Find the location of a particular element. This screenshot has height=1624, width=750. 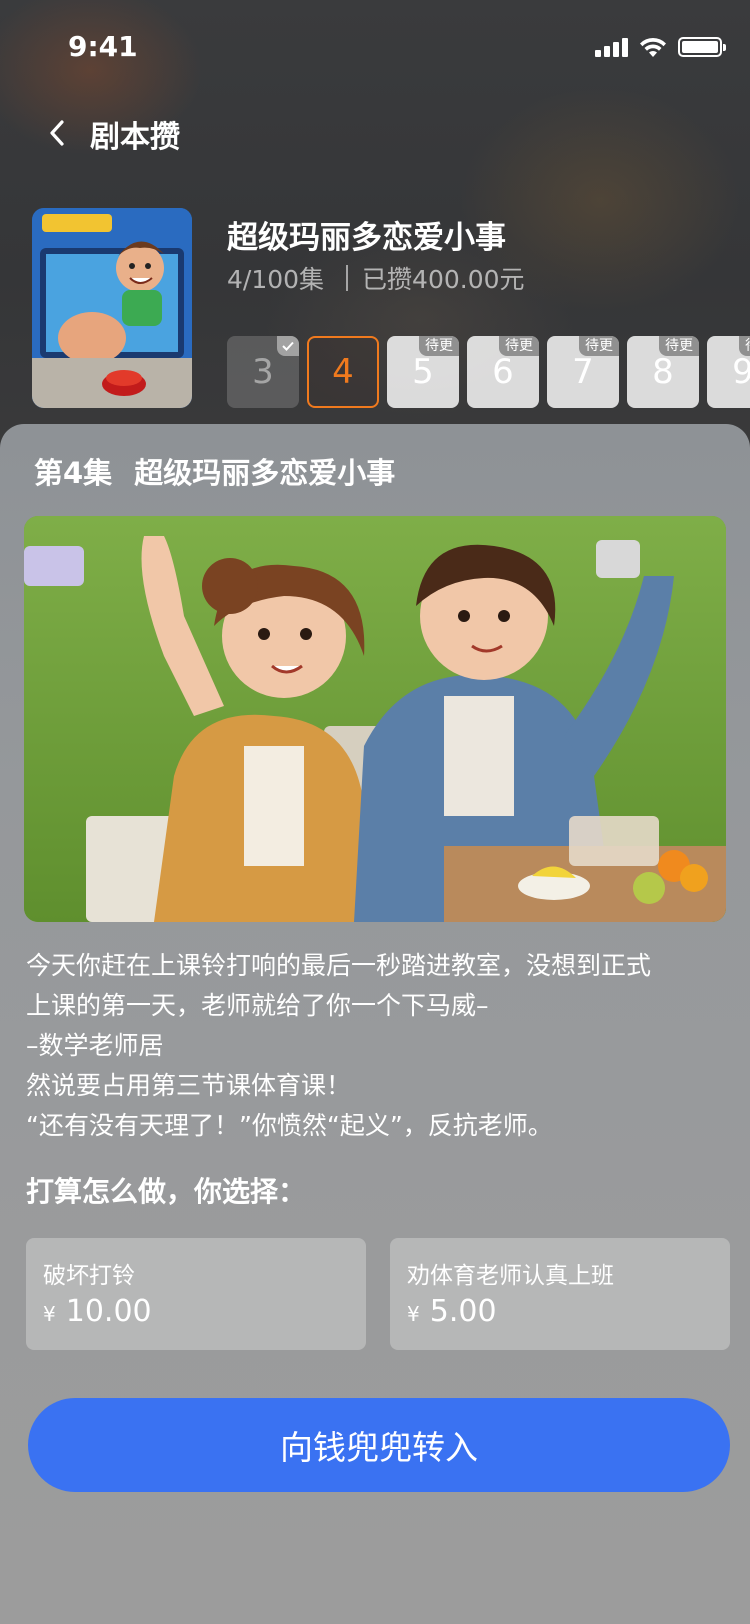

episode-chip-4: 4 is located at coordinates (343, 372).